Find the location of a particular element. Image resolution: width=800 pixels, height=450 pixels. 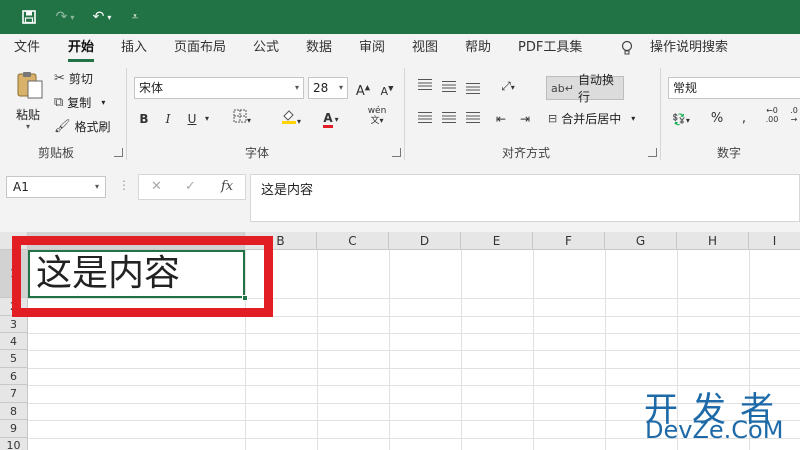

comma-icon: , is located at coordinates (744, 118).